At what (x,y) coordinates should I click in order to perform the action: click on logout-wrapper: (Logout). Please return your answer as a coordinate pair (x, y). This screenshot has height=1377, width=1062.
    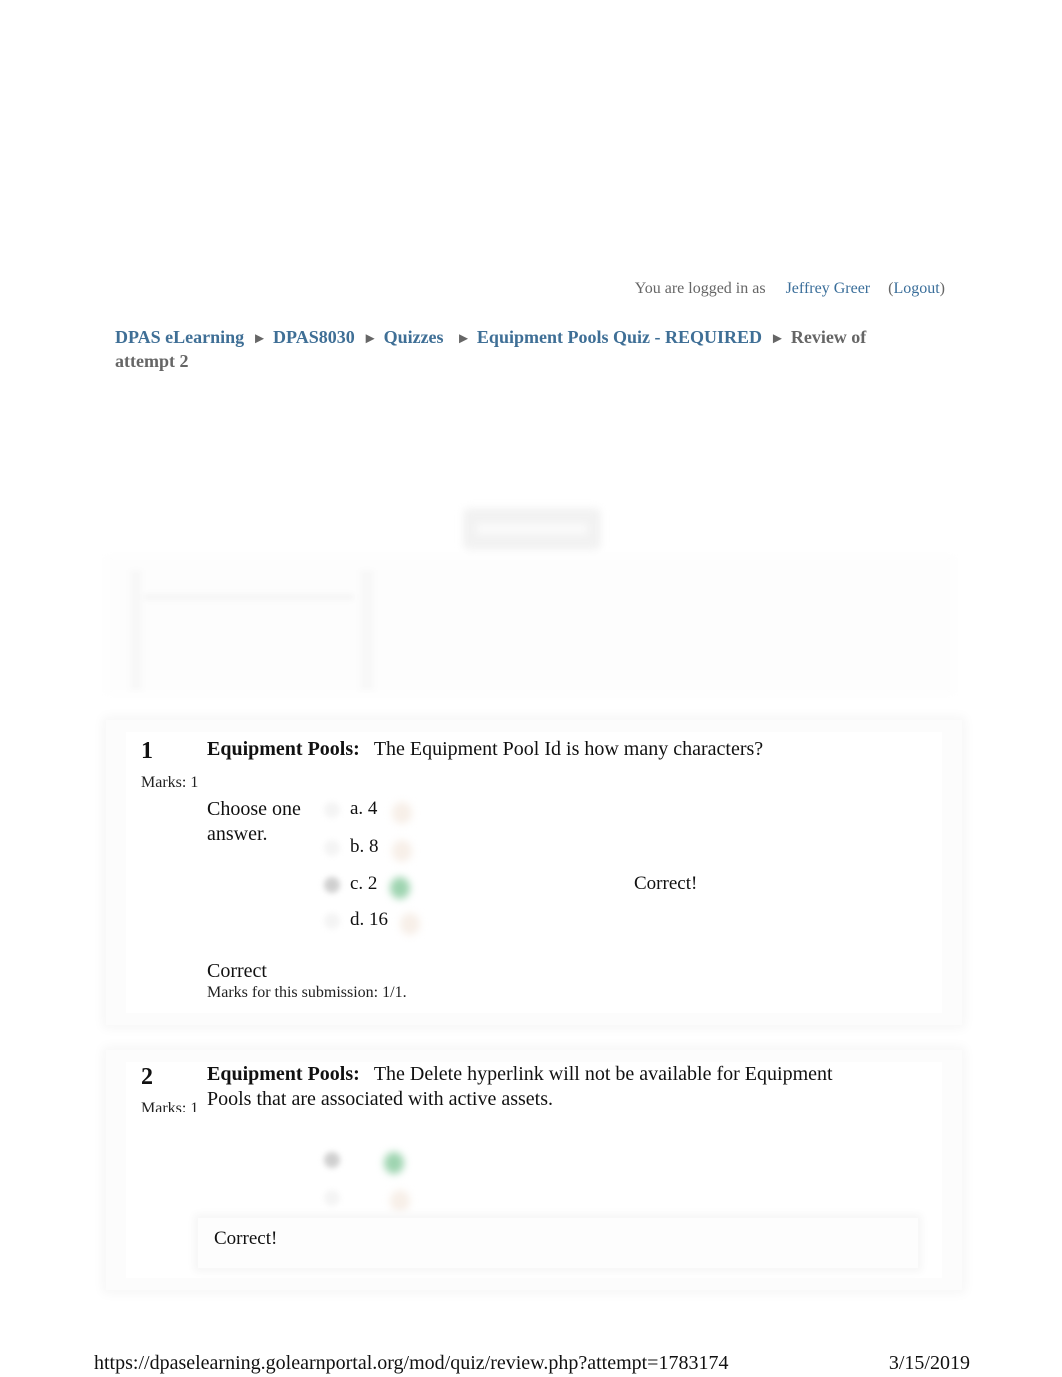
    Looking at the image, I should click on (916, 288).